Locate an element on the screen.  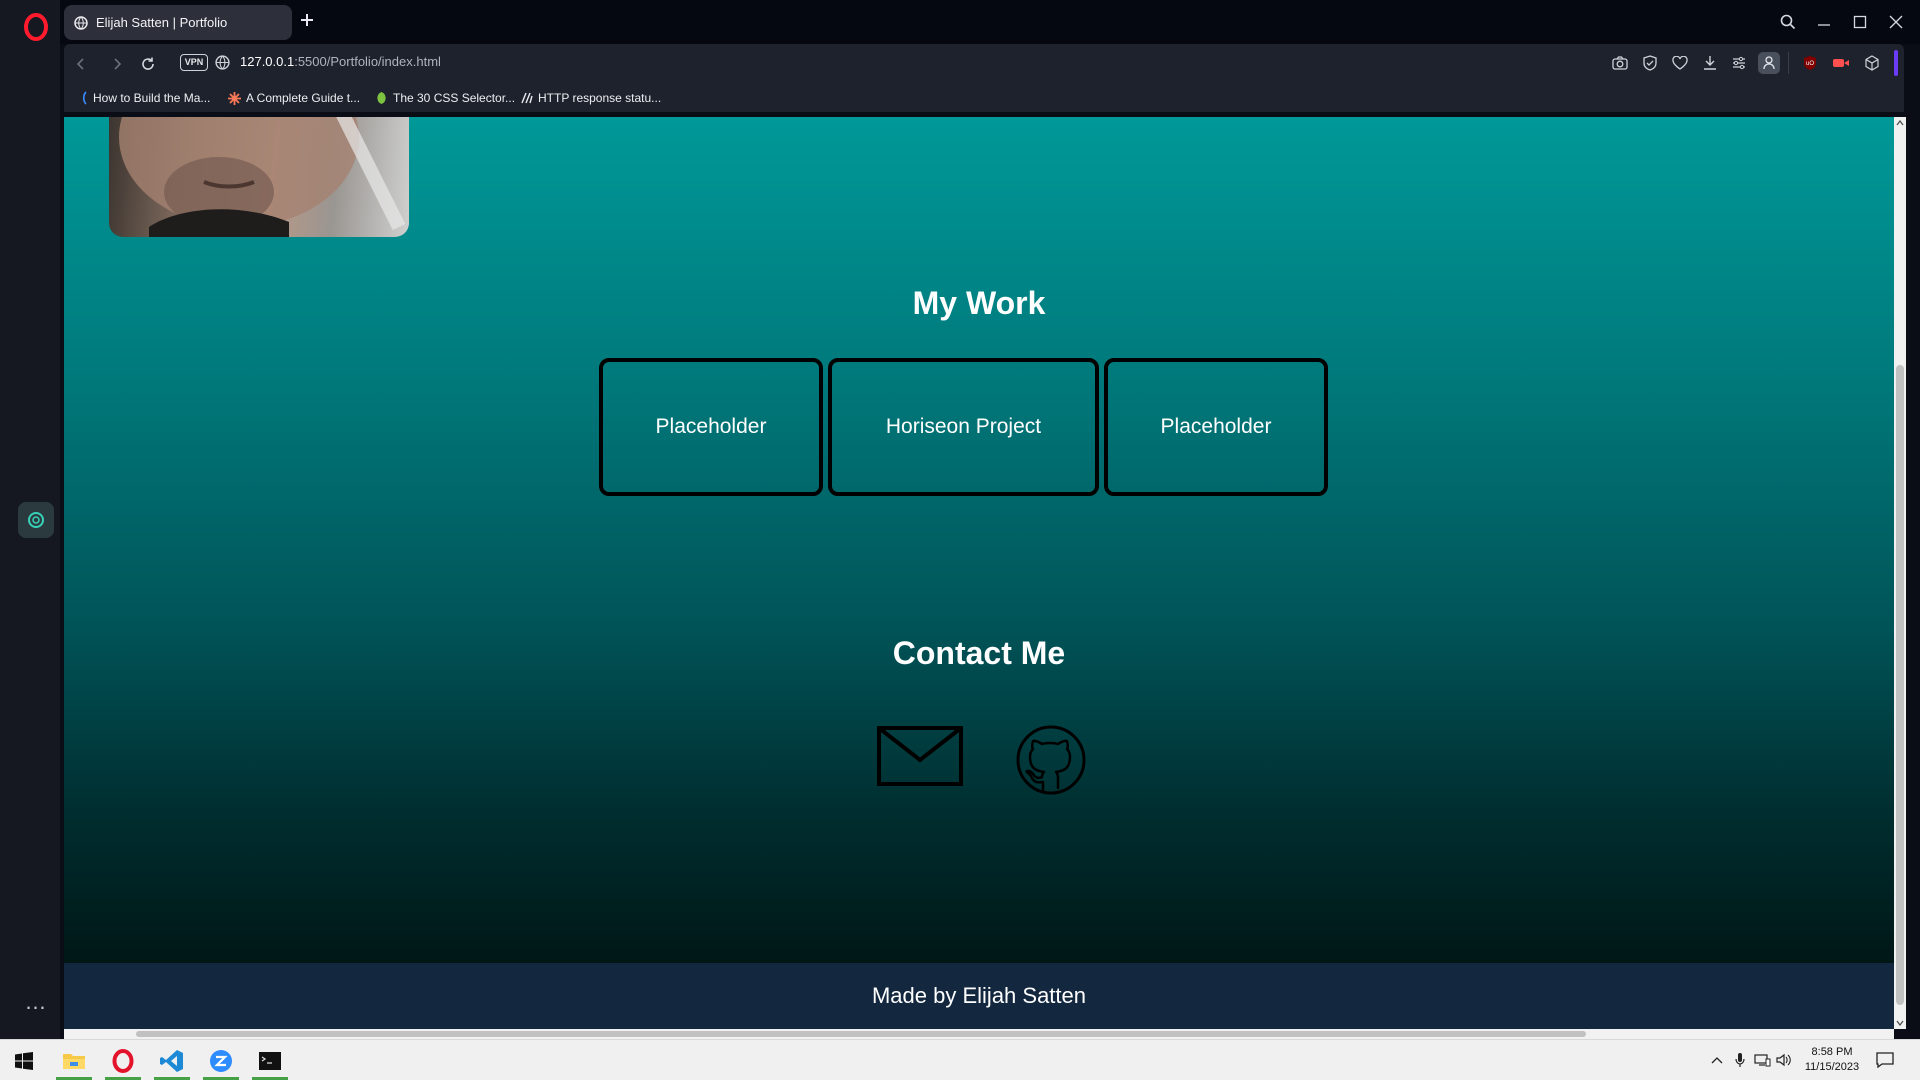
project-card-label: Horiseon Project is located at coordinates (963, 426).